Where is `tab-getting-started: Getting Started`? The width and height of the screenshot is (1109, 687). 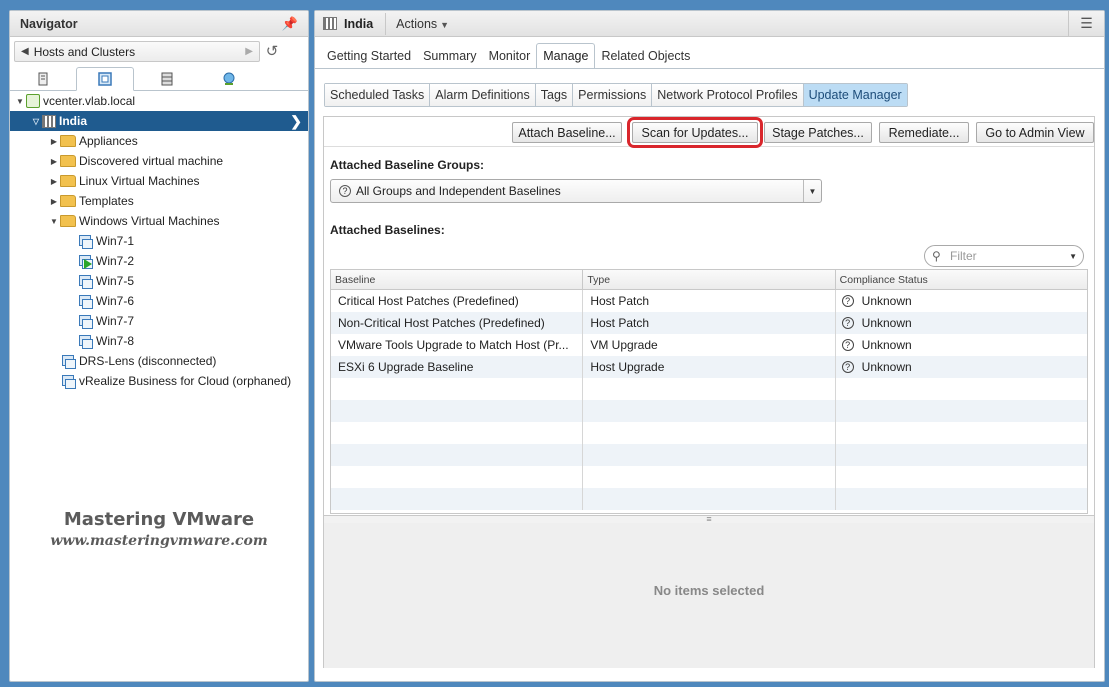
tab-getting-started: Getting Started is located at coordinates (369, 56).